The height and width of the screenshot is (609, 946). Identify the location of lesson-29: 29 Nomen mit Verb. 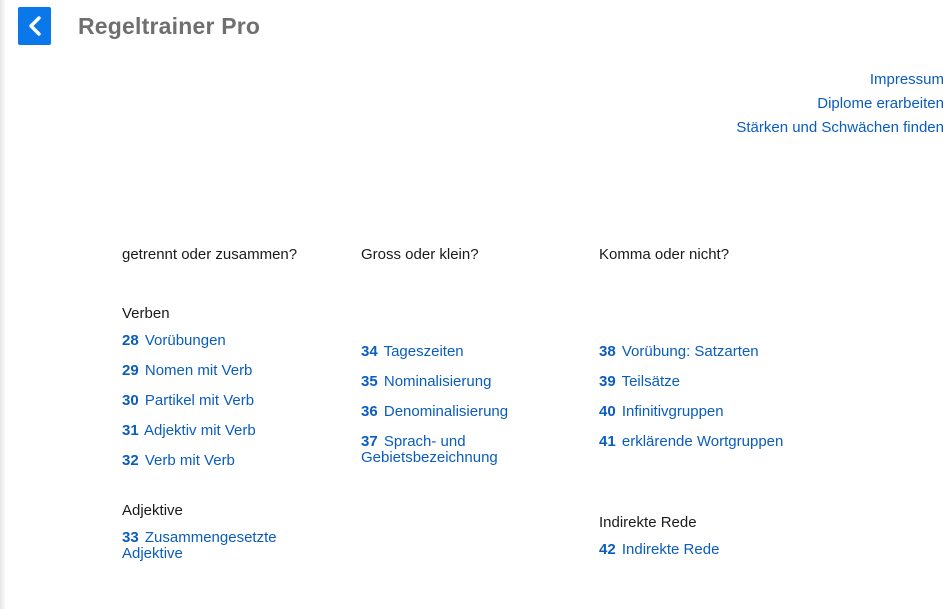
(237, 371).